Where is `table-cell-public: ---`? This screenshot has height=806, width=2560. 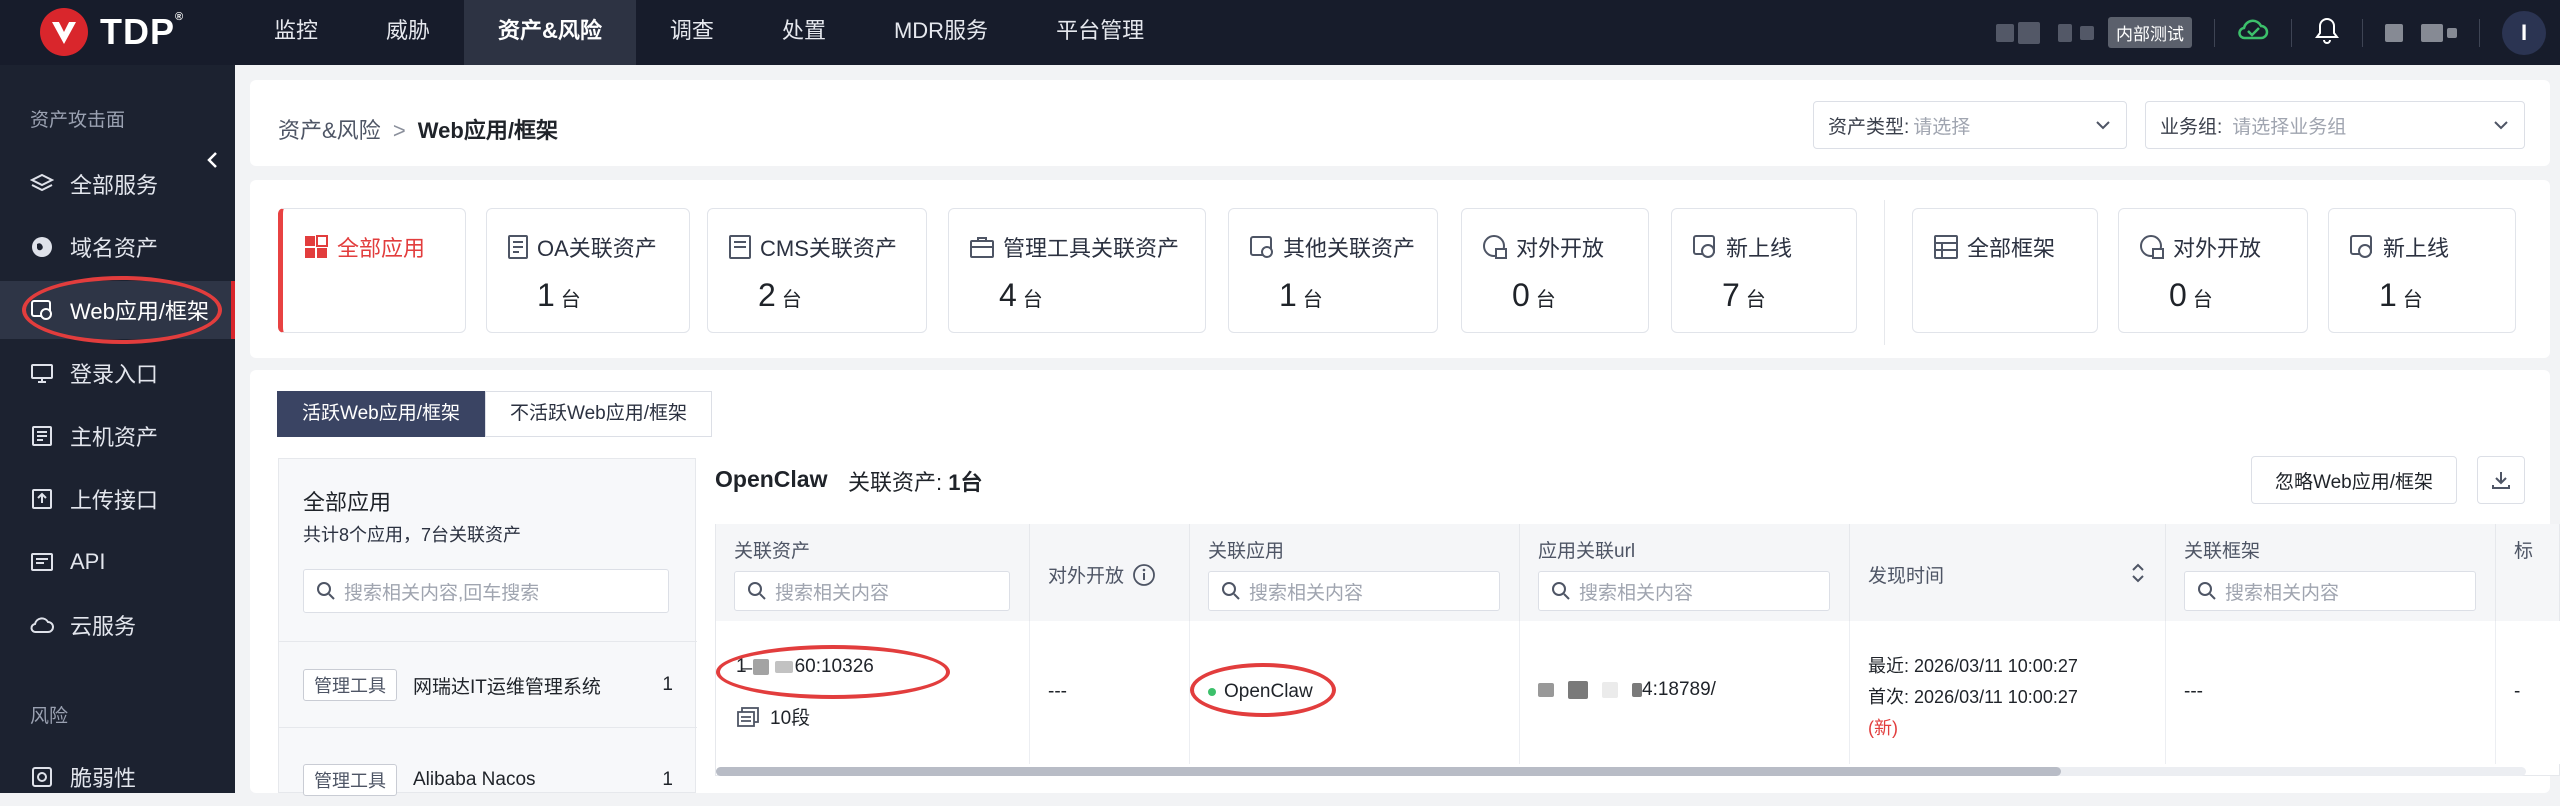 table-cell-public: --- is located at coordinates (1110, 692).